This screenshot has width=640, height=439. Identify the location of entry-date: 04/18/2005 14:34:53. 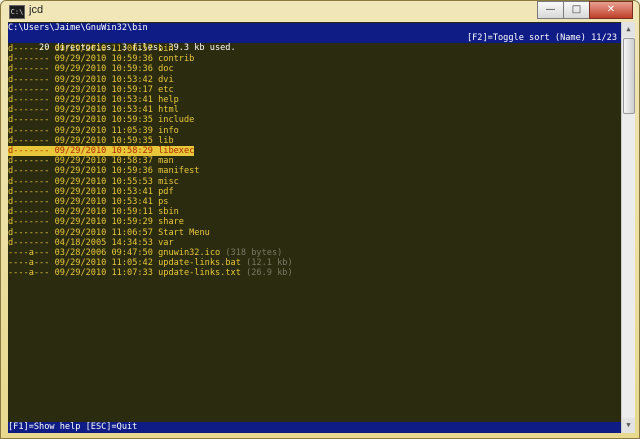
(103, 242).